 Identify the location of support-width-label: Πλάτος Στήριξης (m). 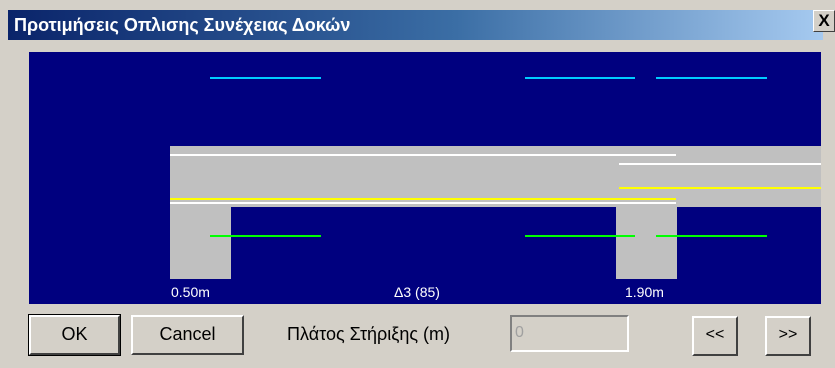
(369, 334).